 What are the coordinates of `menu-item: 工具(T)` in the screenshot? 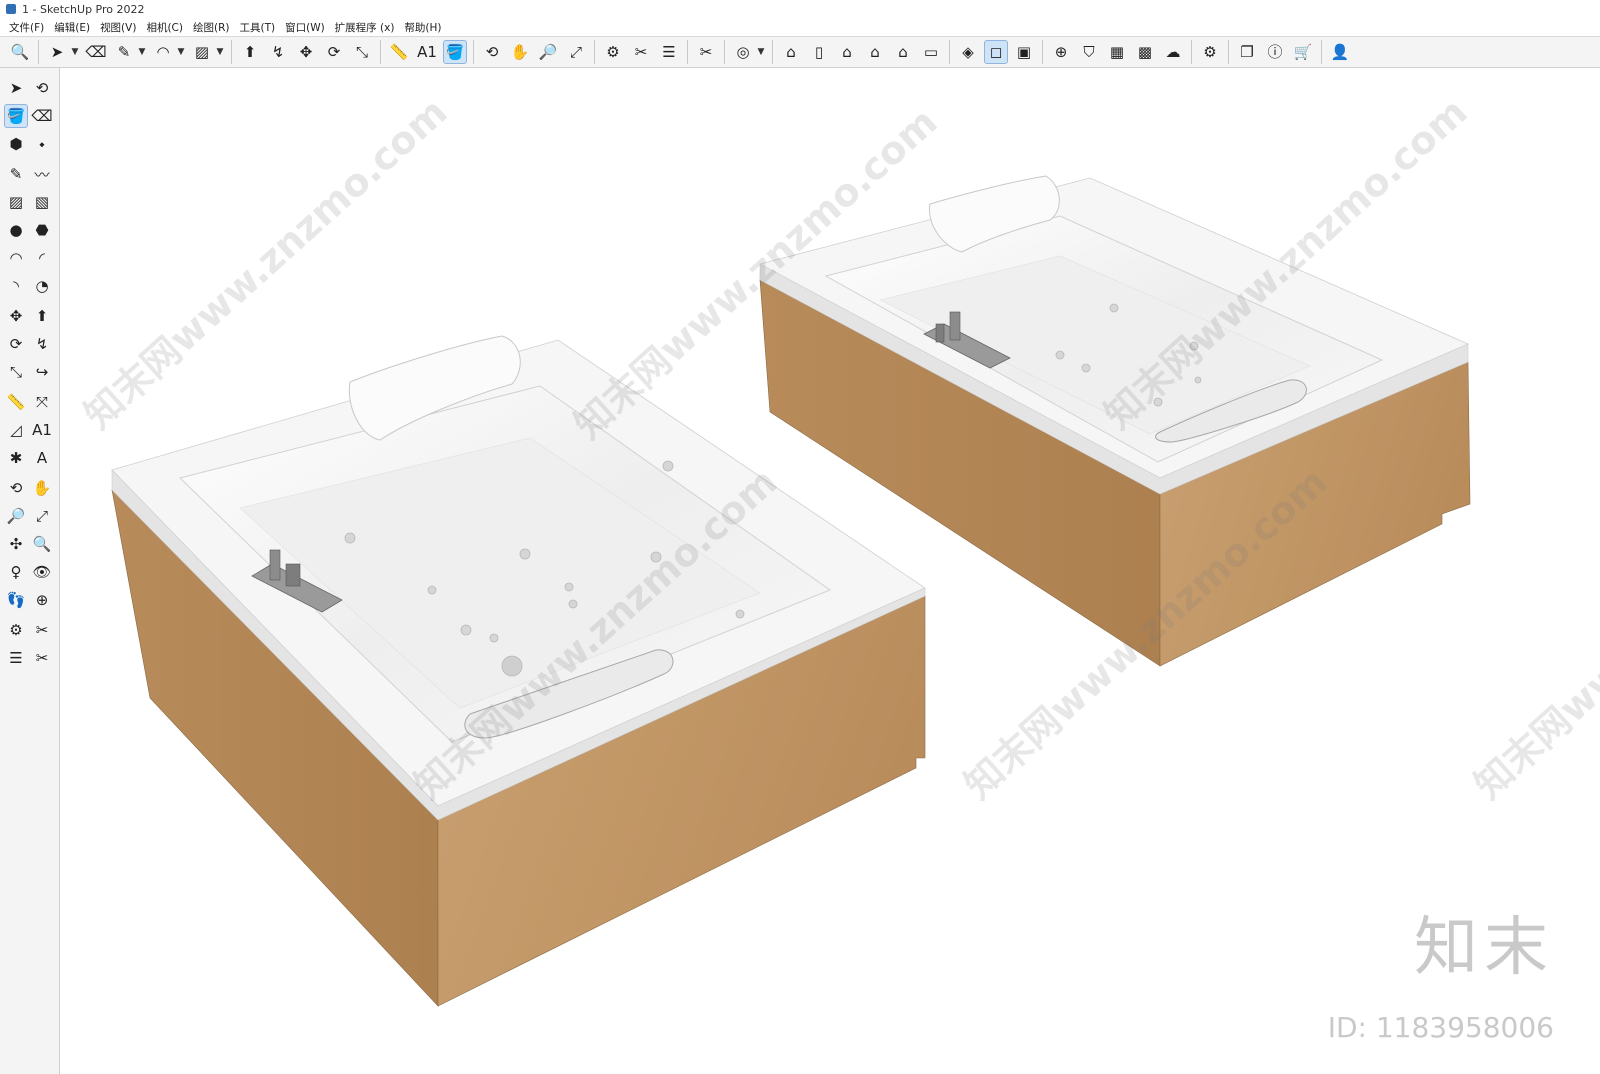 It's located at (257, 27).